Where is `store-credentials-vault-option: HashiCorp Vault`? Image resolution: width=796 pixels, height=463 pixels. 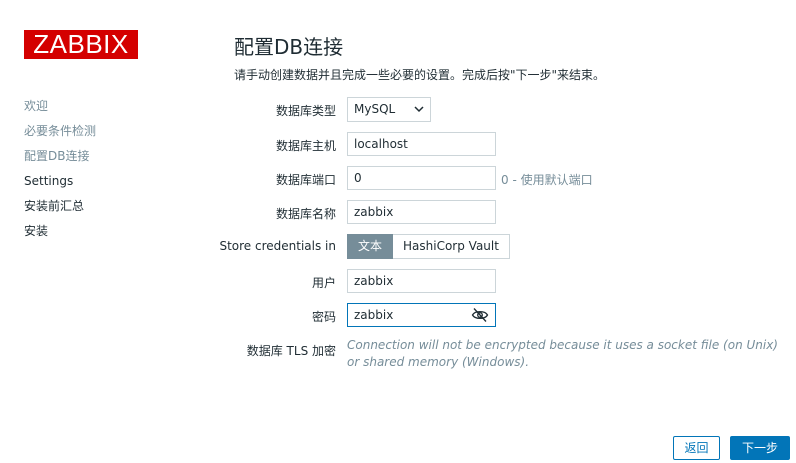
store-credentials-vault-option: HashiCorp Vault is located at coordinates (451, 246).